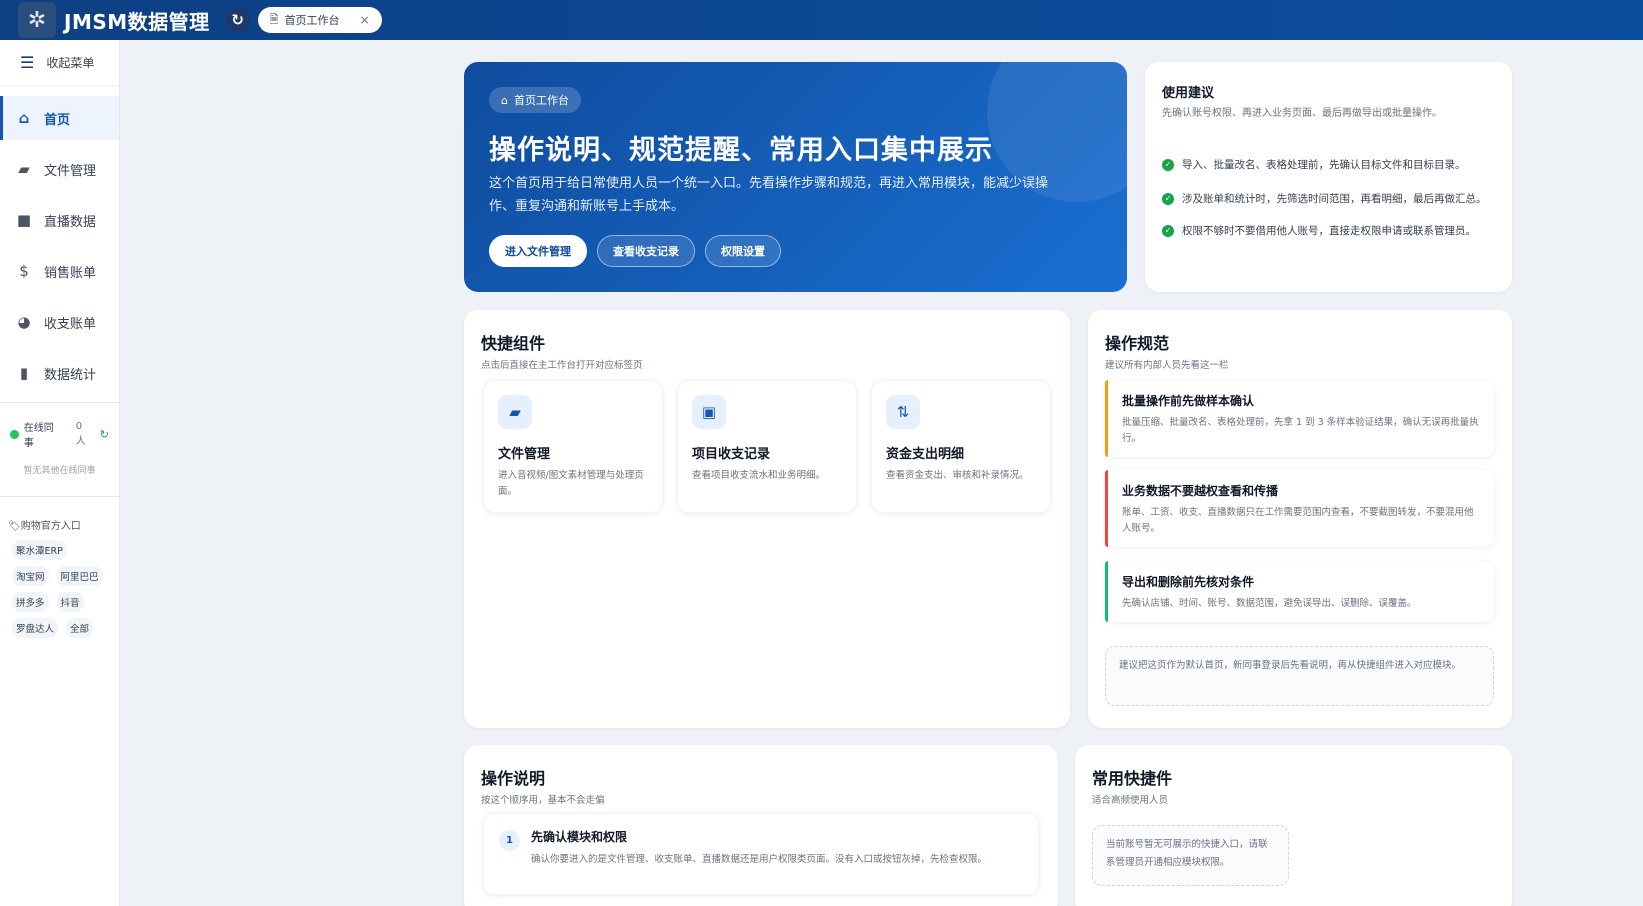  Describe the element at coordinates (1137, 343) in the screenshot. I see `card-title: 操作规范` at that location.